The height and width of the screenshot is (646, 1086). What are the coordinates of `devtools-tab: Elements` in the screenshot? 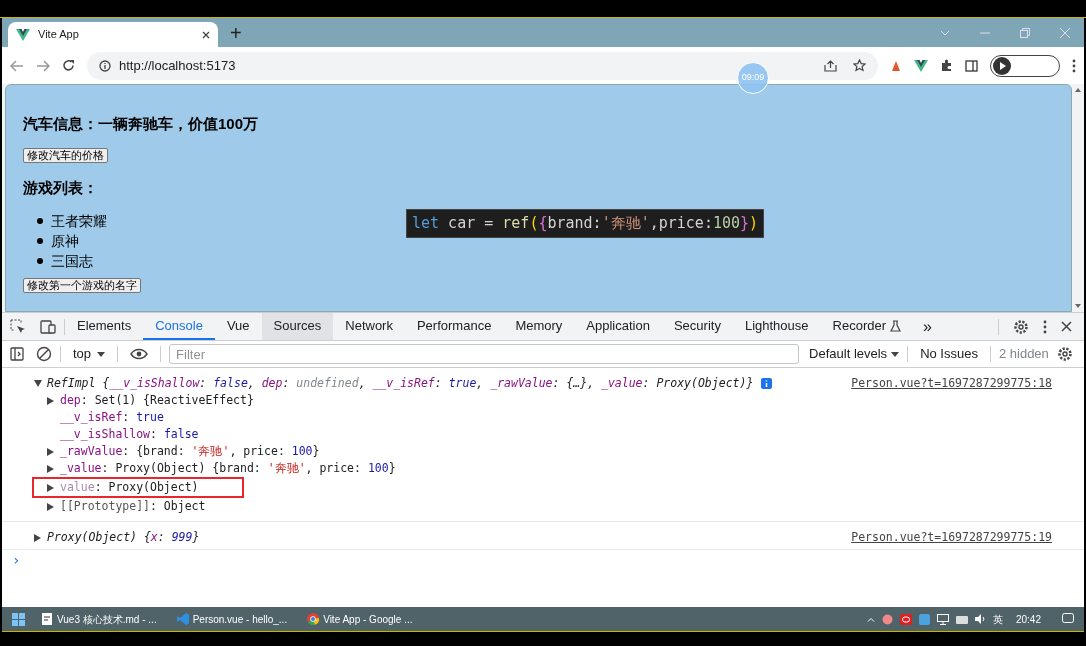 It's located at (104, 326).